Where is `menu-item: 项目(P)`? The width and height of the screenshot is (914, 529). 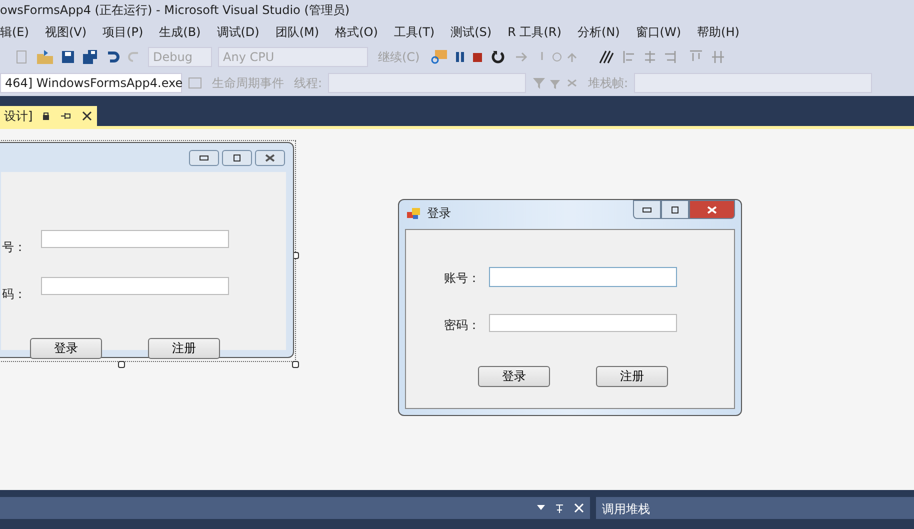 menu-item: 项目(P) is located at coordinates (127, 32).